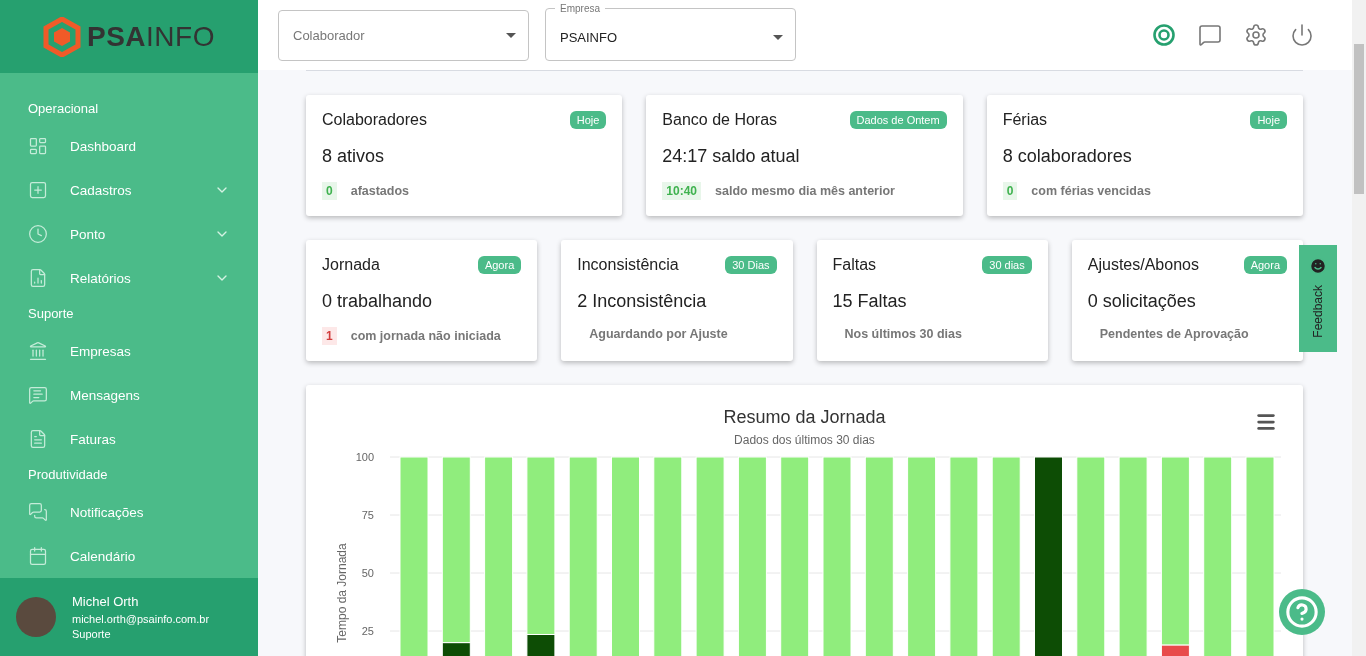 The height and width of the screenshot is (656, 1366). Describe the element at coordinates (1007, 265) in the screenshot. I see `period-badge: 30 dias` at that location.